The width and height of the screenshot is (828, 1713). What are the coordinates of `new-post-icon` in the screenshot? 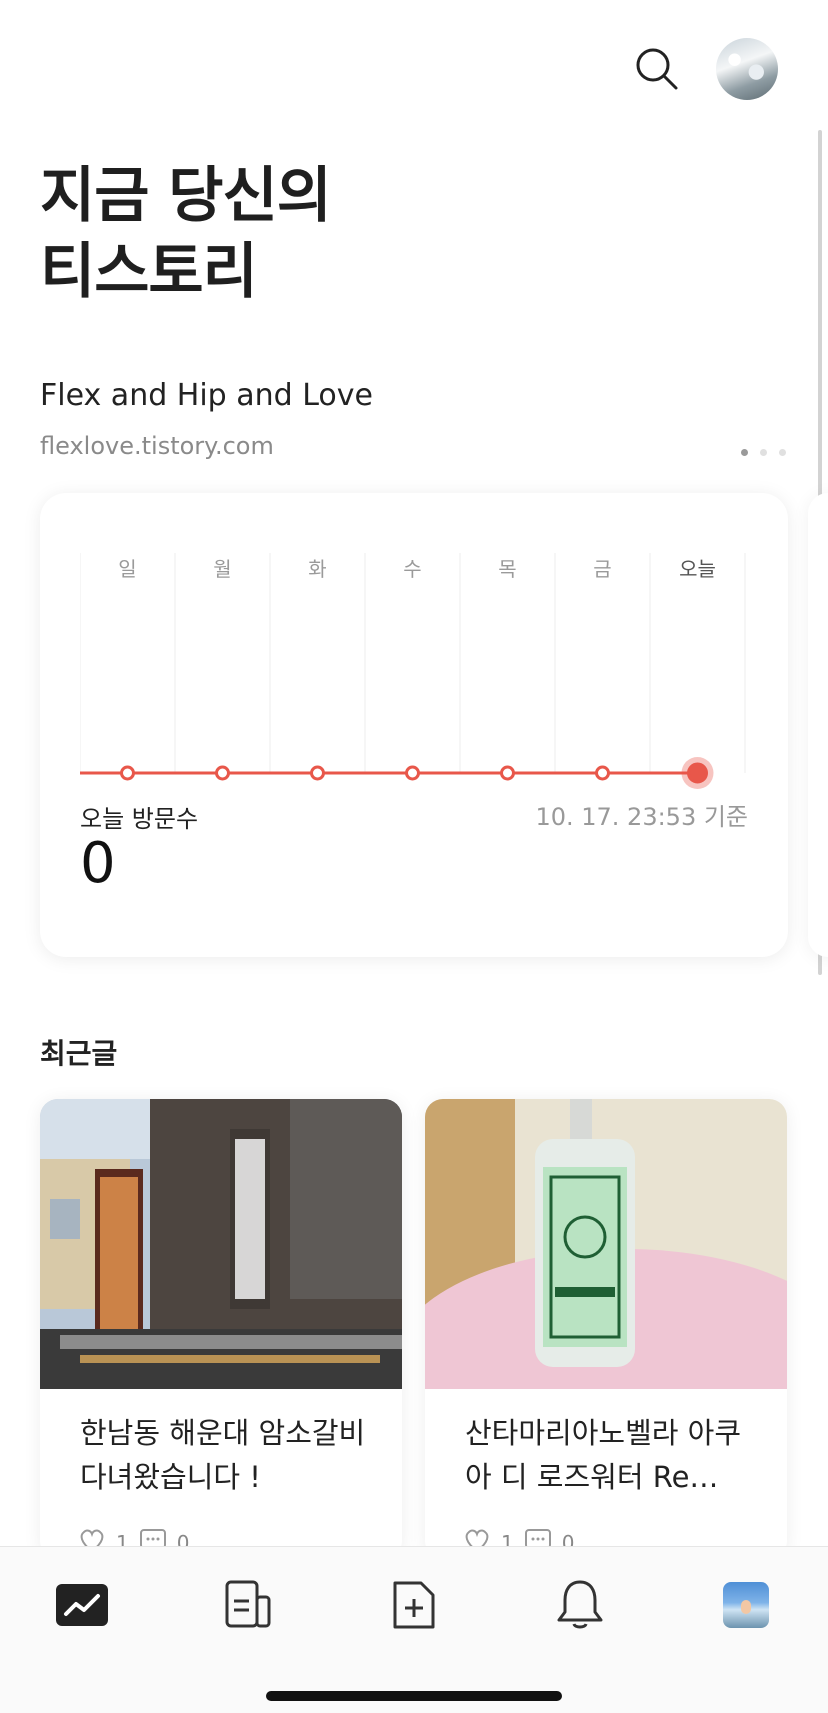 It's located at (414, 1605).